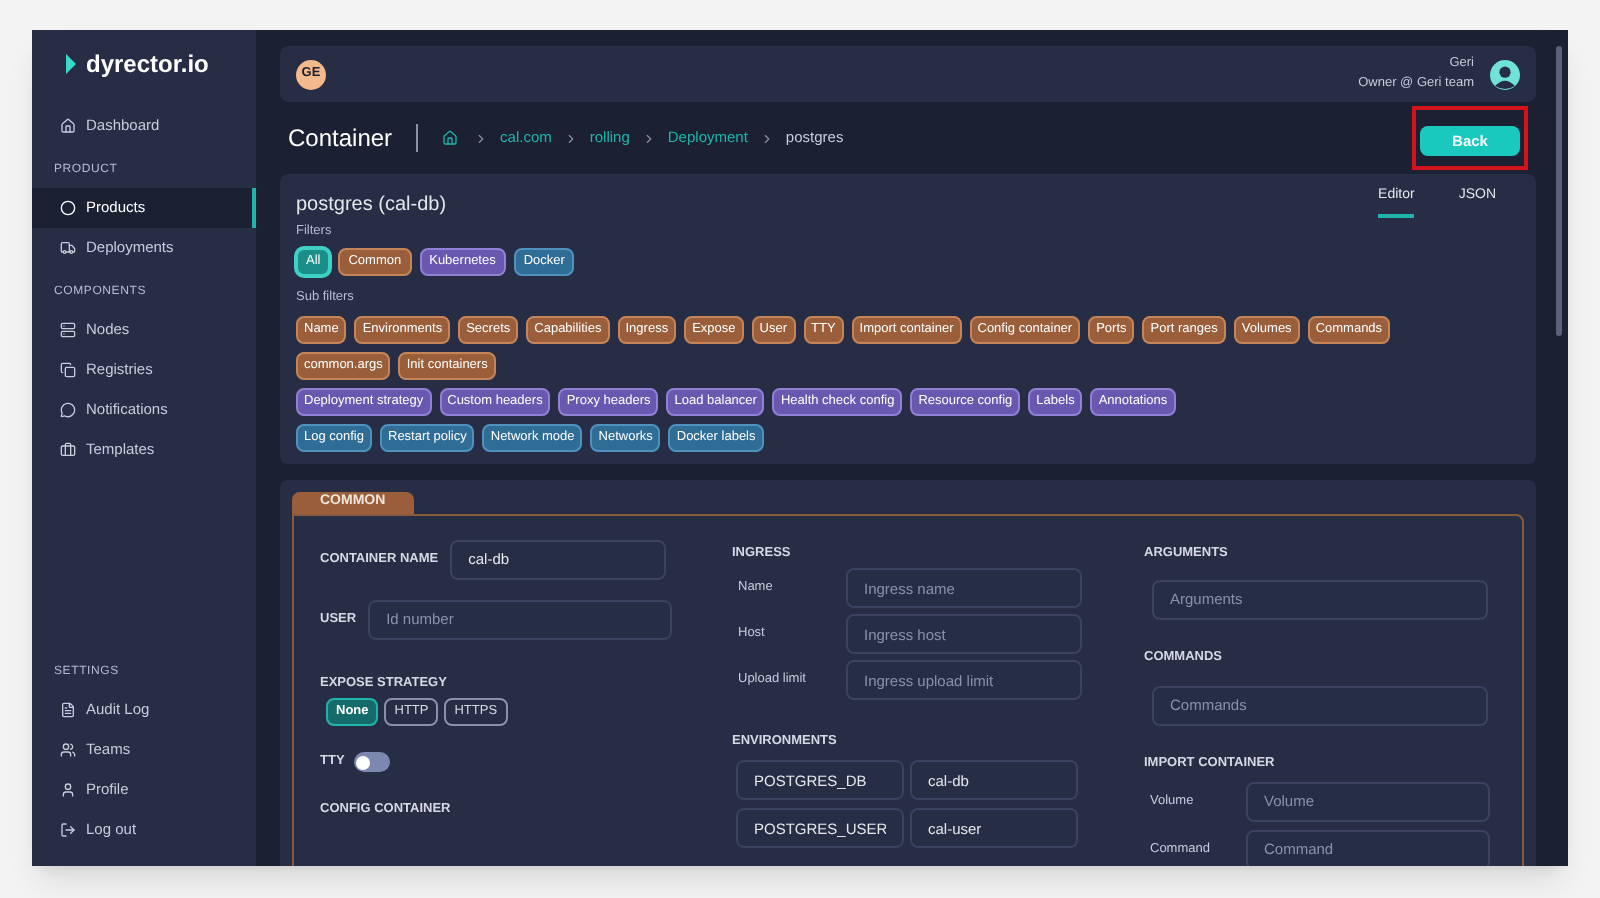 This screenshot has width=1600, height=898. I want to click on truck-icon, so click(68, 248).